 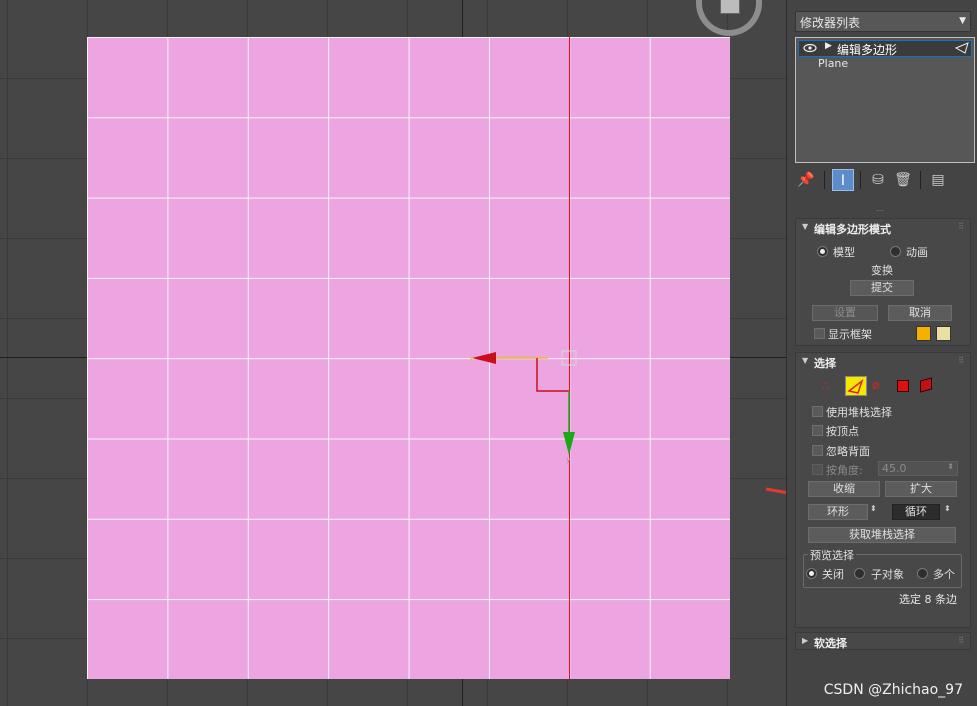 What do you see at coordinates (826, 386) in the screenshot?
I see `vertex-icon: ∴` at bounding box center [826, 386].